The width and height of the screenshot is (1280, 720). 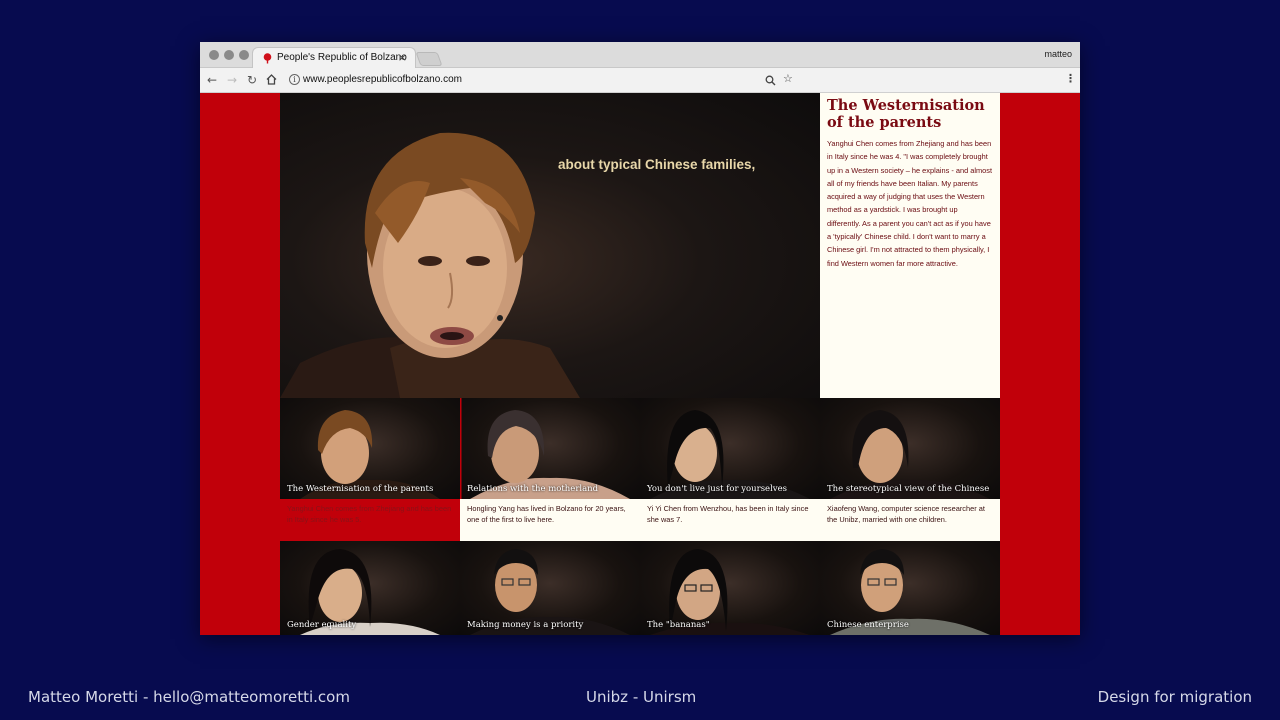 I want to click on story-thumbnail: Gender equality, so click(x=370, y=588).